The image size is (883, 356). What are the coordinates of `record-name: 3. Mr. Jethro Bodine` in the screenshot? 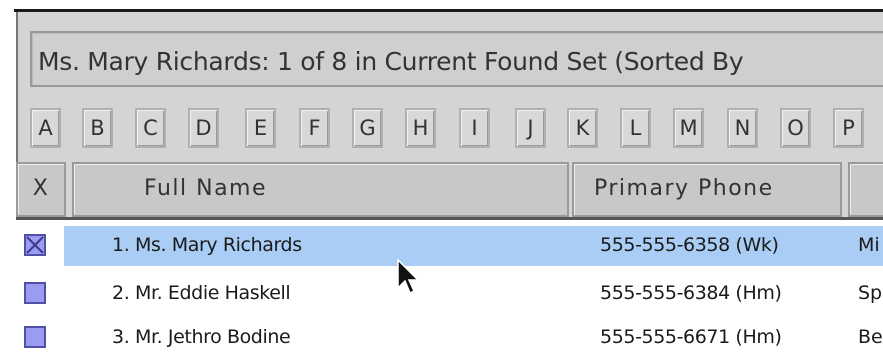 It's located at (201, 337).